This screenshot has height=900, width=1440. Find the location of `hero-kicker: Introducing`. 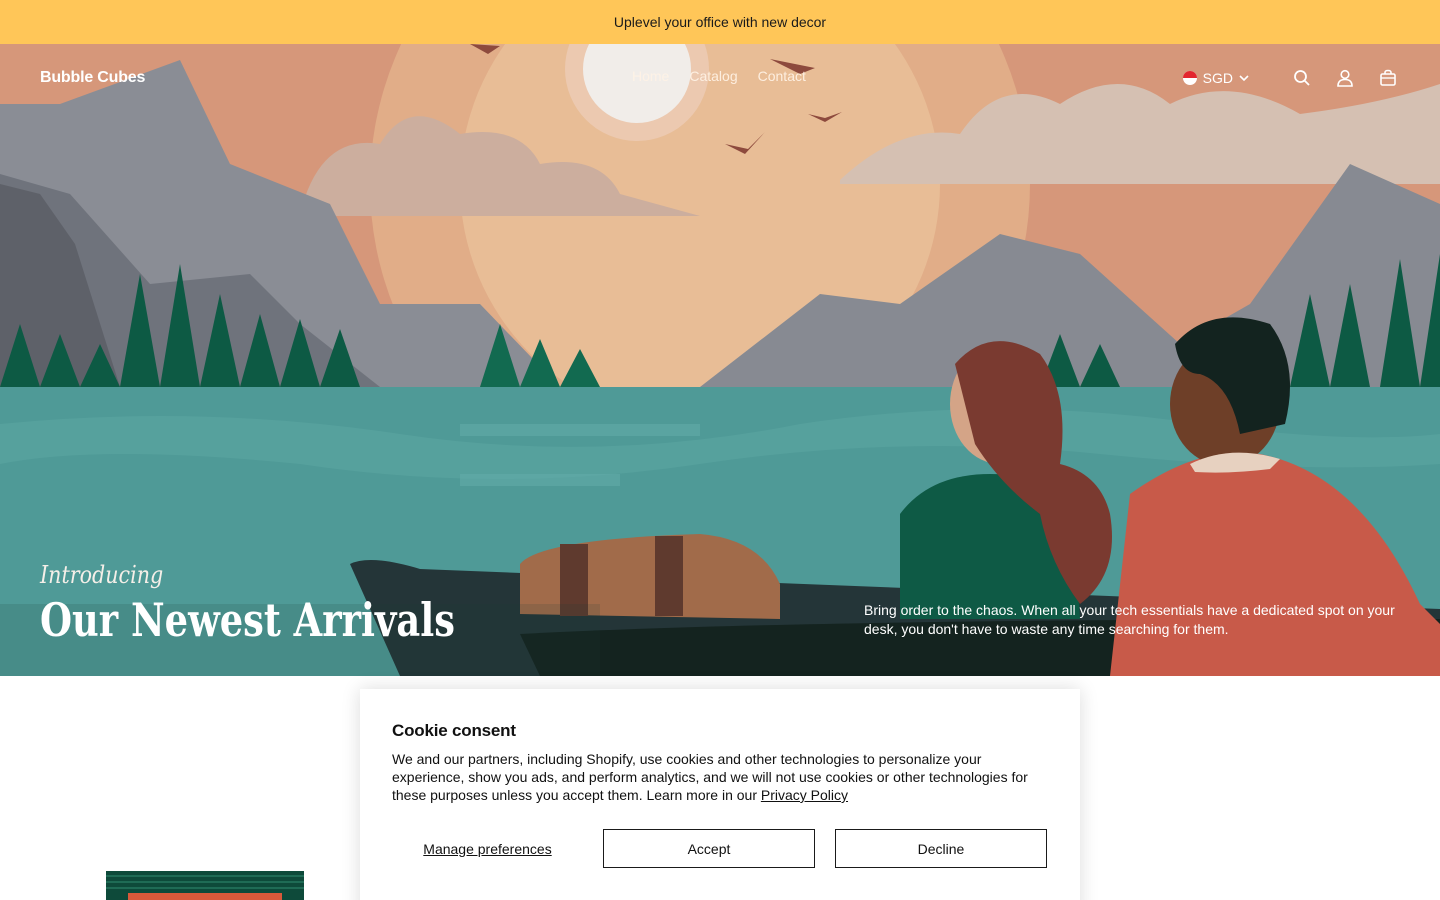

hero-kicker: Introducing is located at coordinates (102, 575).